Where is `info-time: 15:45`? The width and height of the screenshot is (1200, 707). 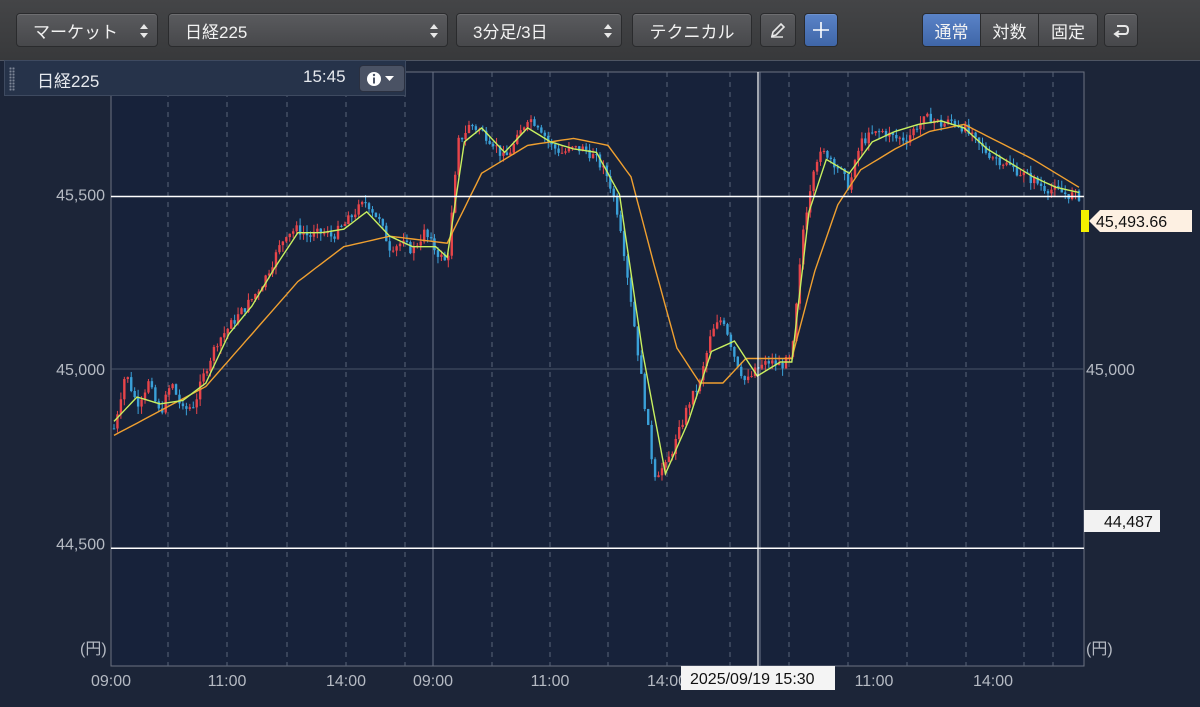 info-time: 15:45 is located at coordinates (324, 76).